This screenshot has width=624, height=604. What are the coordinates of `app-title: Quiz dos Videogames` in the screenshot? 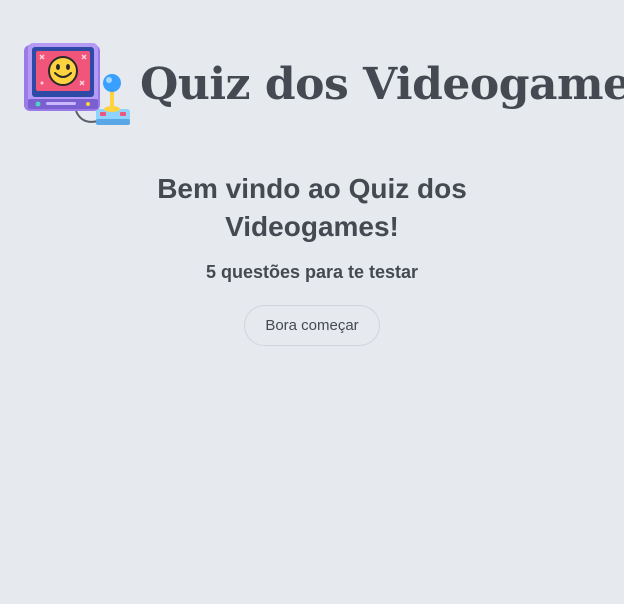 It's located at (382, 84).